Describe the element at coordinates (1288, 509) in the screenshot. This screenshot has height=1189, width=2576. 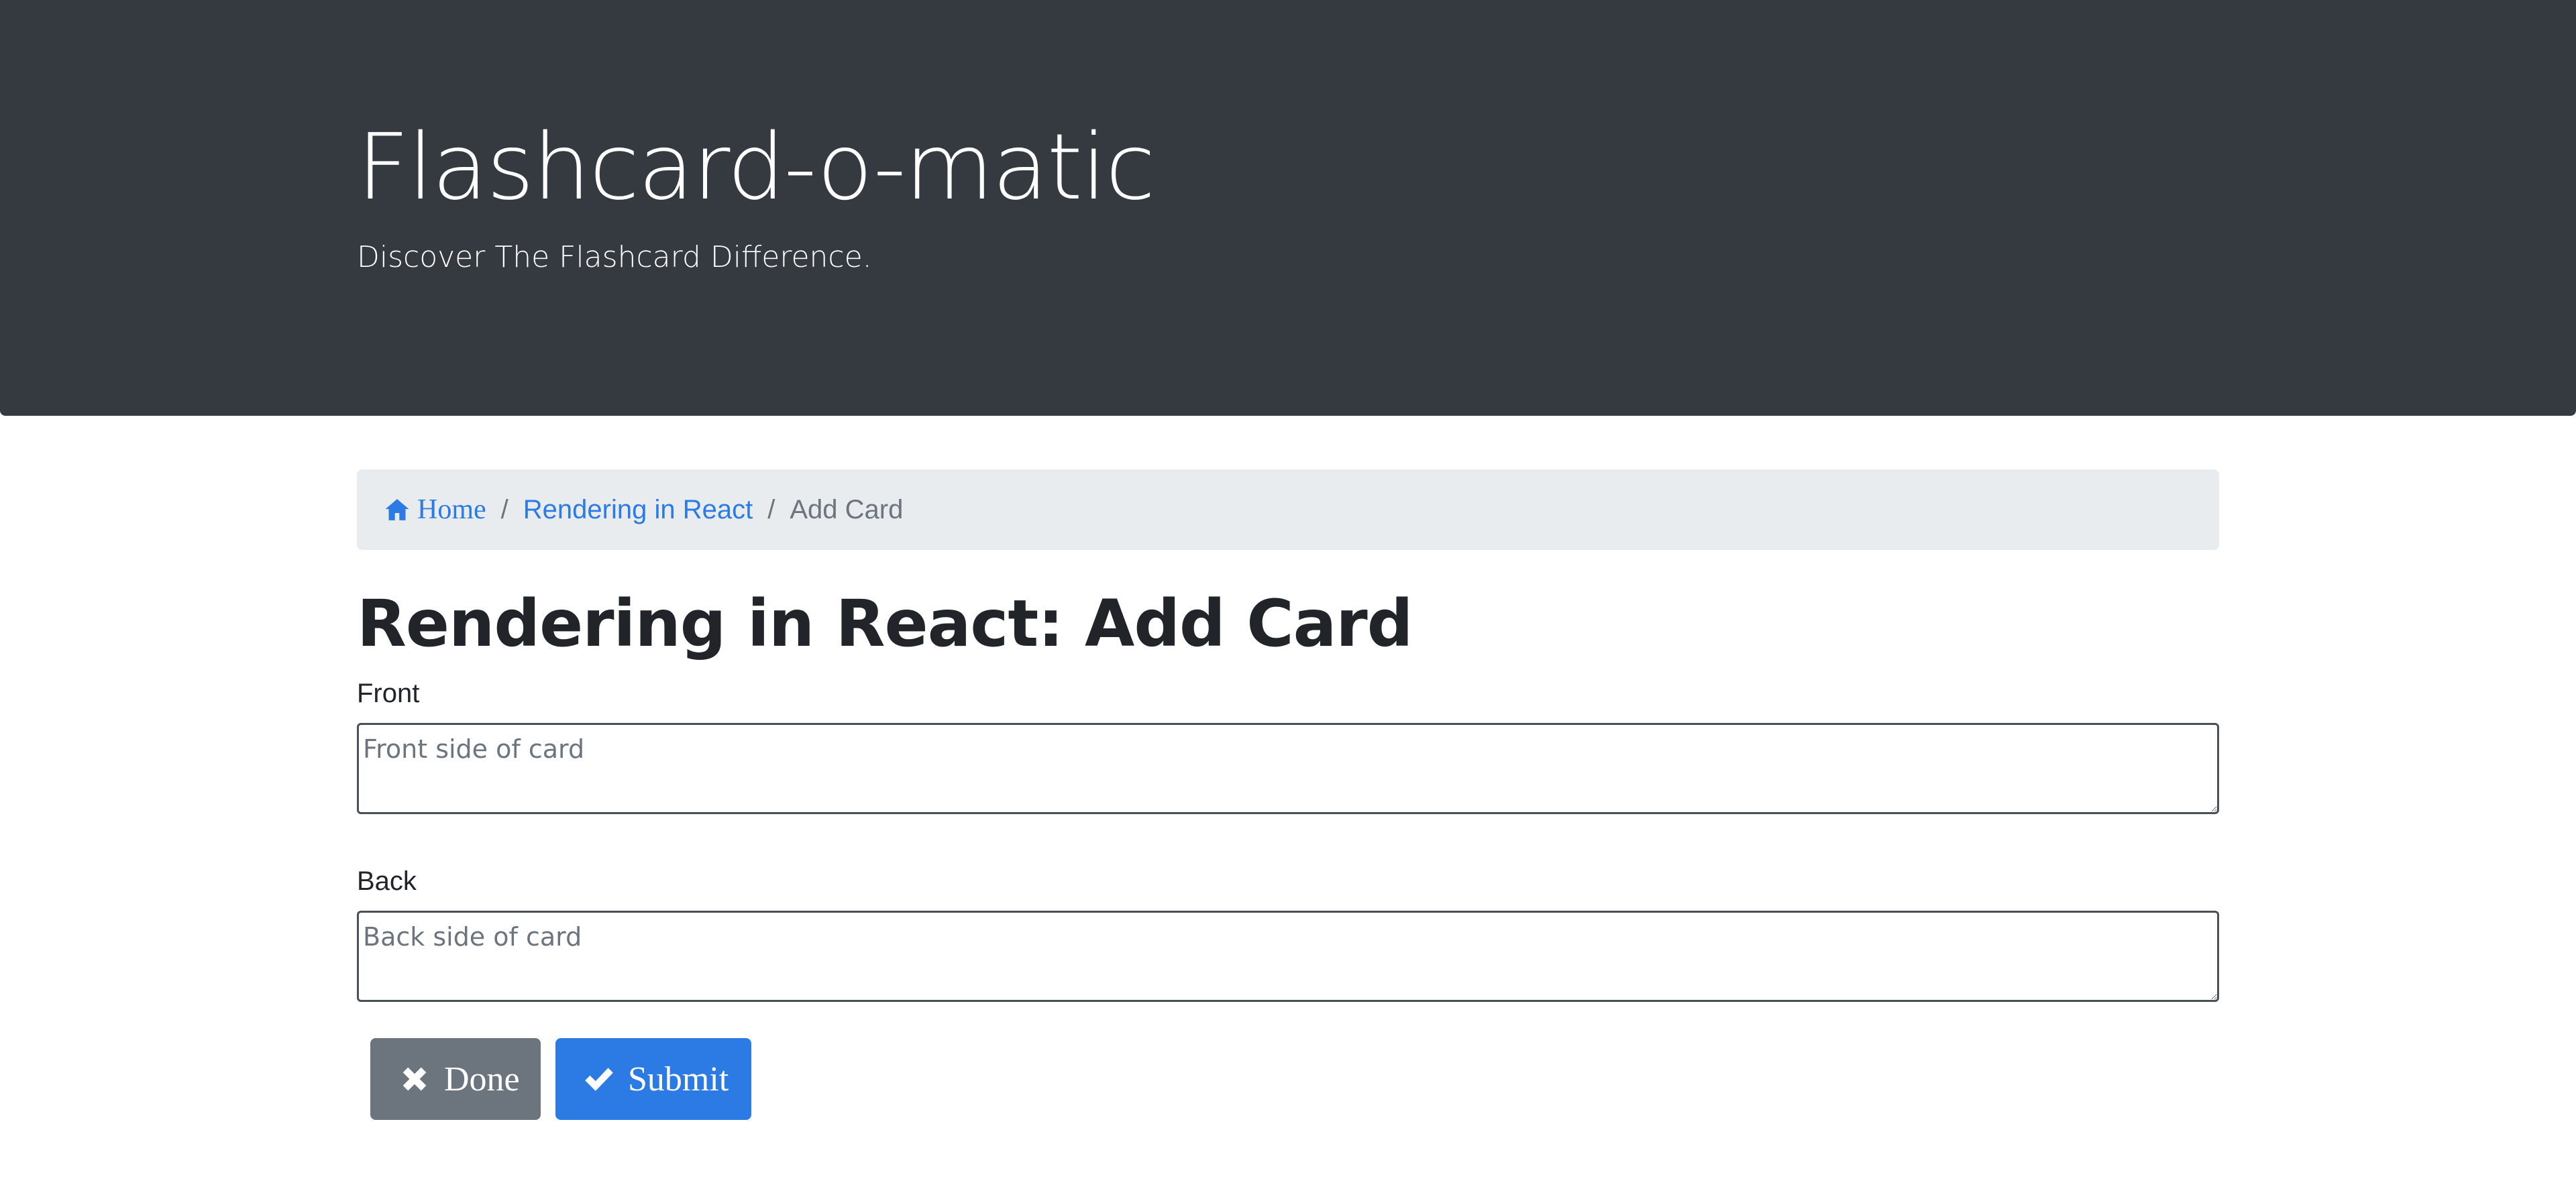
I see `breadcrumb: Home / Rendering in React / Add Card` at that location.